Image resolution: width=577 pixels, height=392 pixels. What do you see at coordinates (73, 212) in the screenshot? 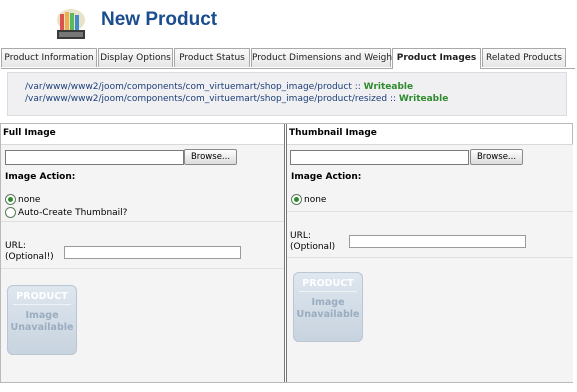
I see `option-label: Auto-Create Thumbnail?` at bounding box center [73, 212].